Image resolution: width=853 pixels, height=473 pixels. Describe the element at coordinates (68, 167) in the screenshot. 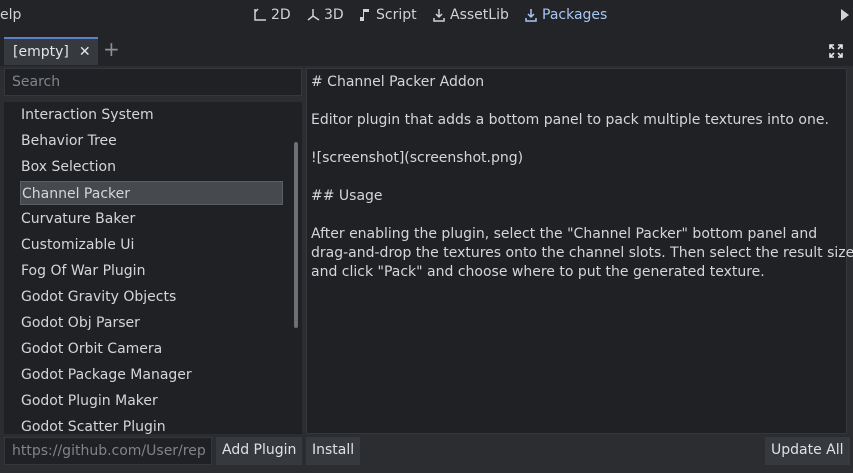

I see `list-item: Box Selection` at that location.